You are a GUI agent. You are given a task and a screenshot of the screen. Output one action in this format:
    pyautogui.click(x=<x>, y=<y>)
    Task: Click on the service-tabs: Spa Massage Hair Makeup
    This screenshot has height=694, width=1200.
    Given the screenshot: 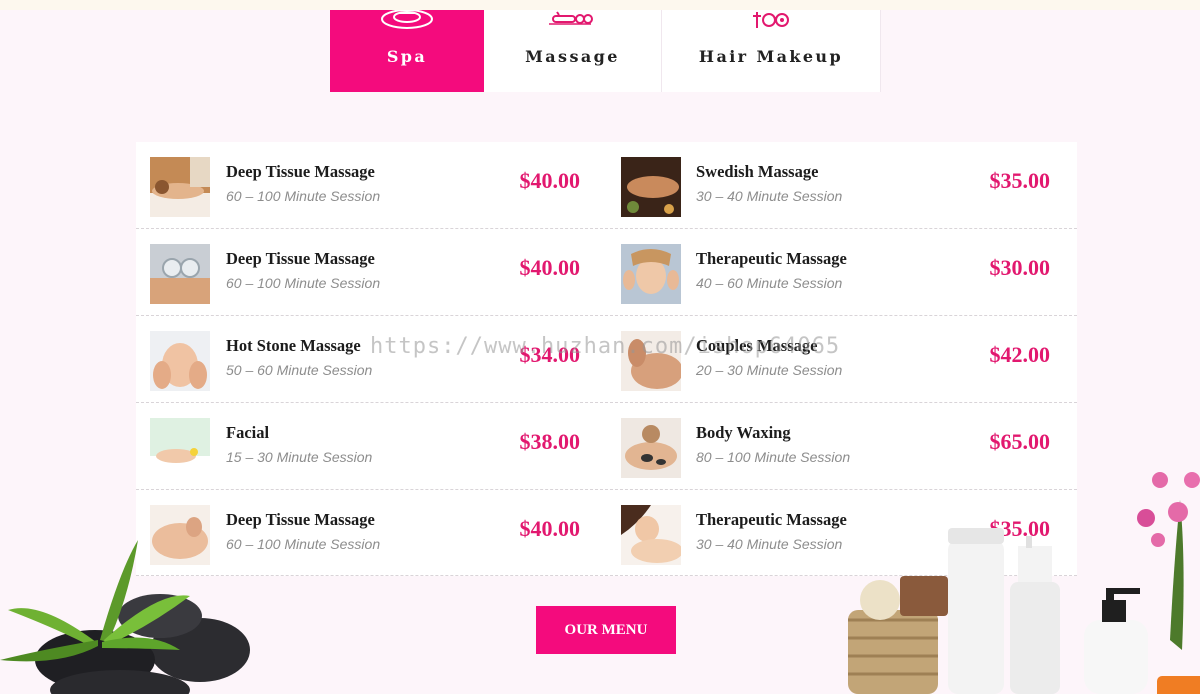 What is the action you would take?
    pyautogui.click(x=605, y=51)
    